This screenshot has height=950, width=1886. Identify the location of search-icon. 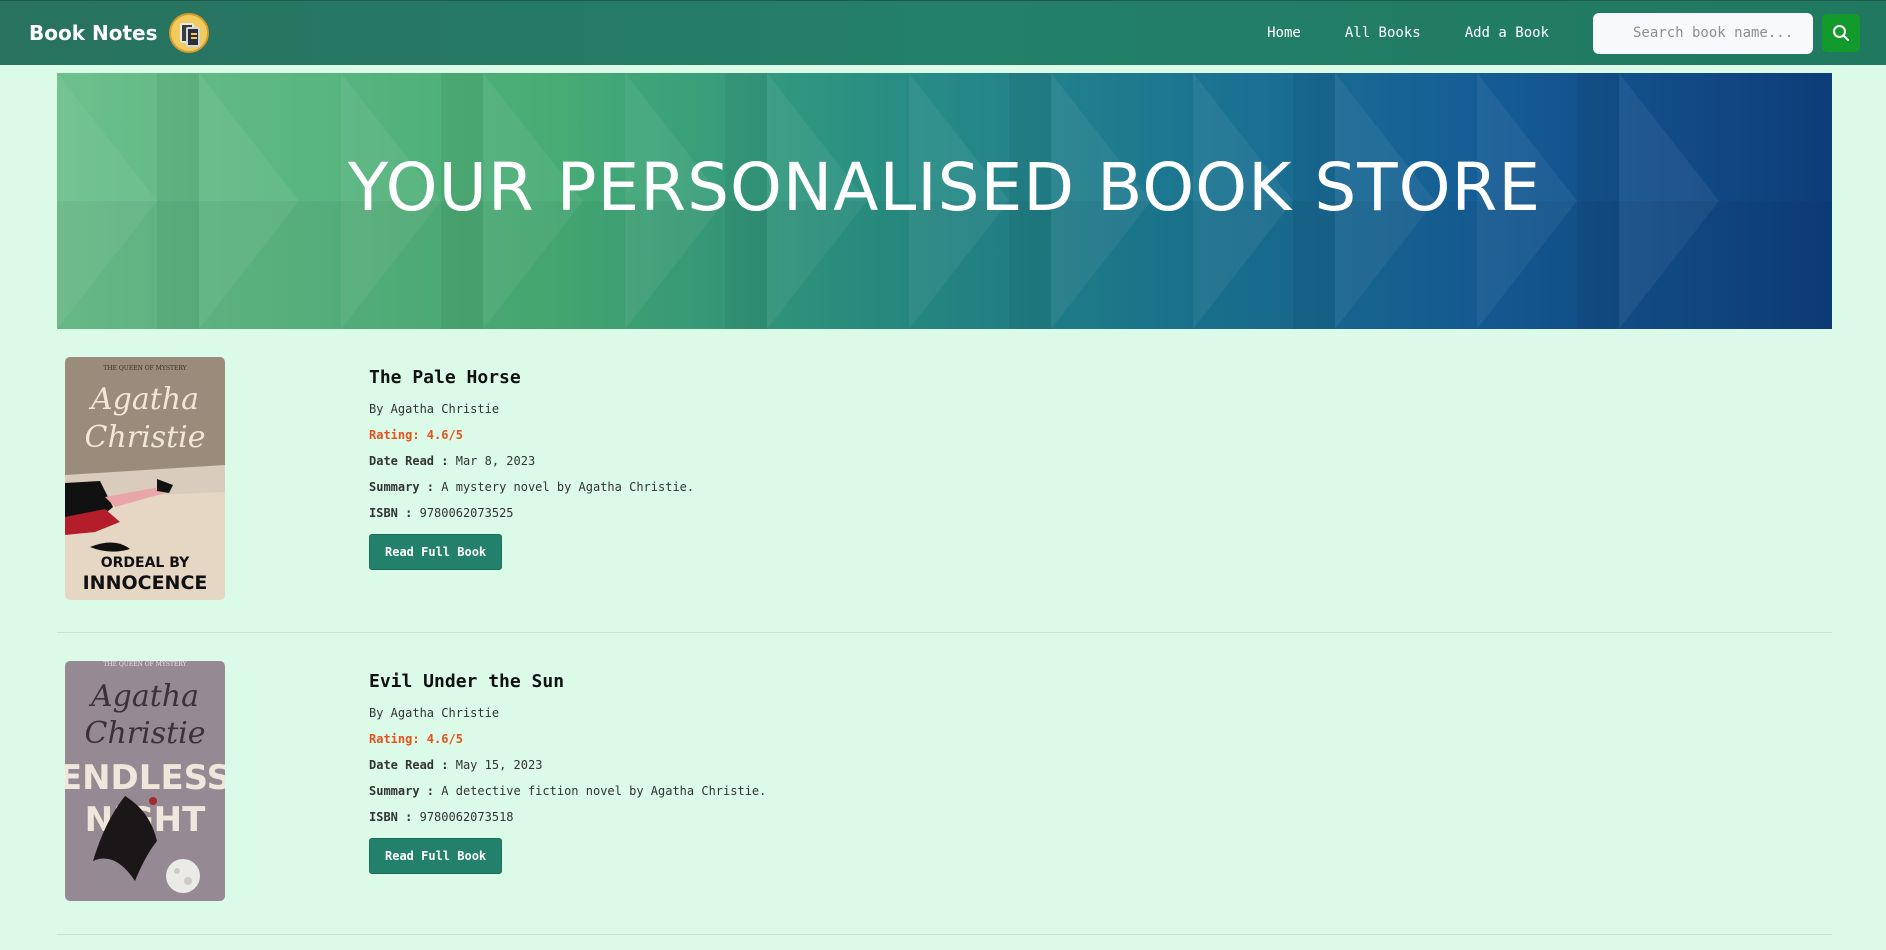
(1841, 33).